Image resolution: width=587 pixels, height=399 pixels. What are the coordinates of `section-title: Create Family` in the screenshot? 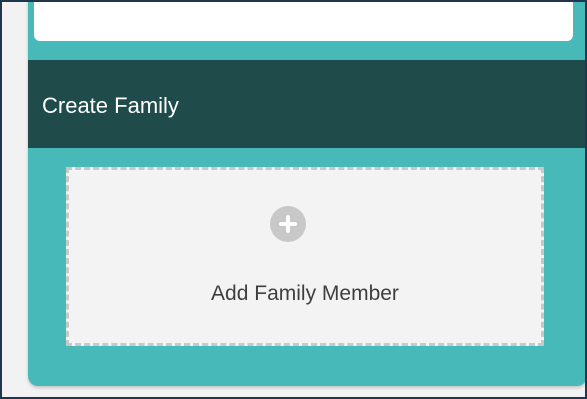 It's located at (110, 105).